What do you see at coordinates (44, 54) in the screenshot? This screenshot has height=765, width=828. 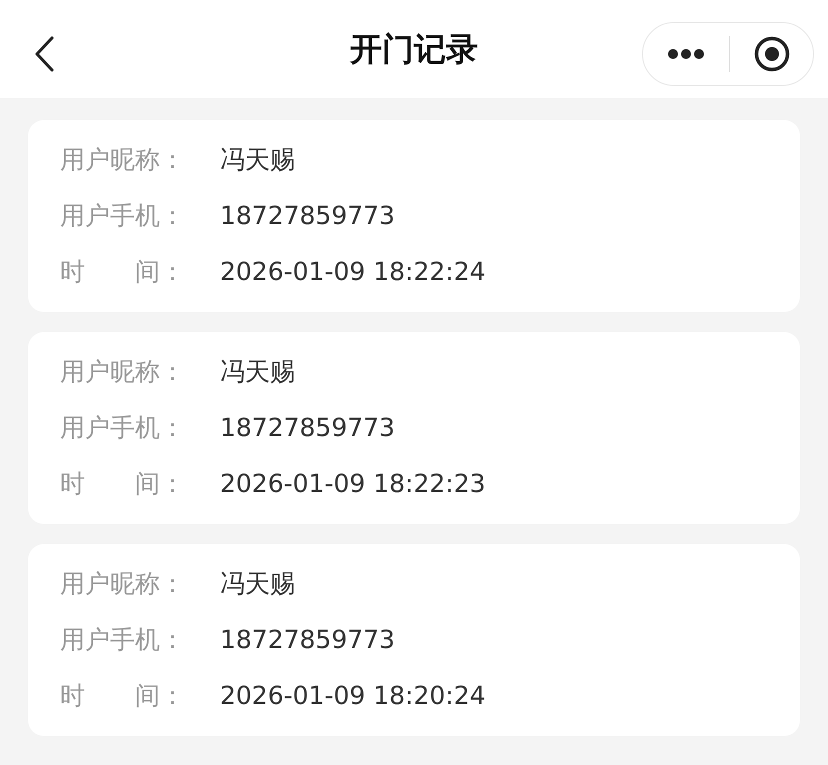 I see `back-icon` at bounding box center [44, 54].